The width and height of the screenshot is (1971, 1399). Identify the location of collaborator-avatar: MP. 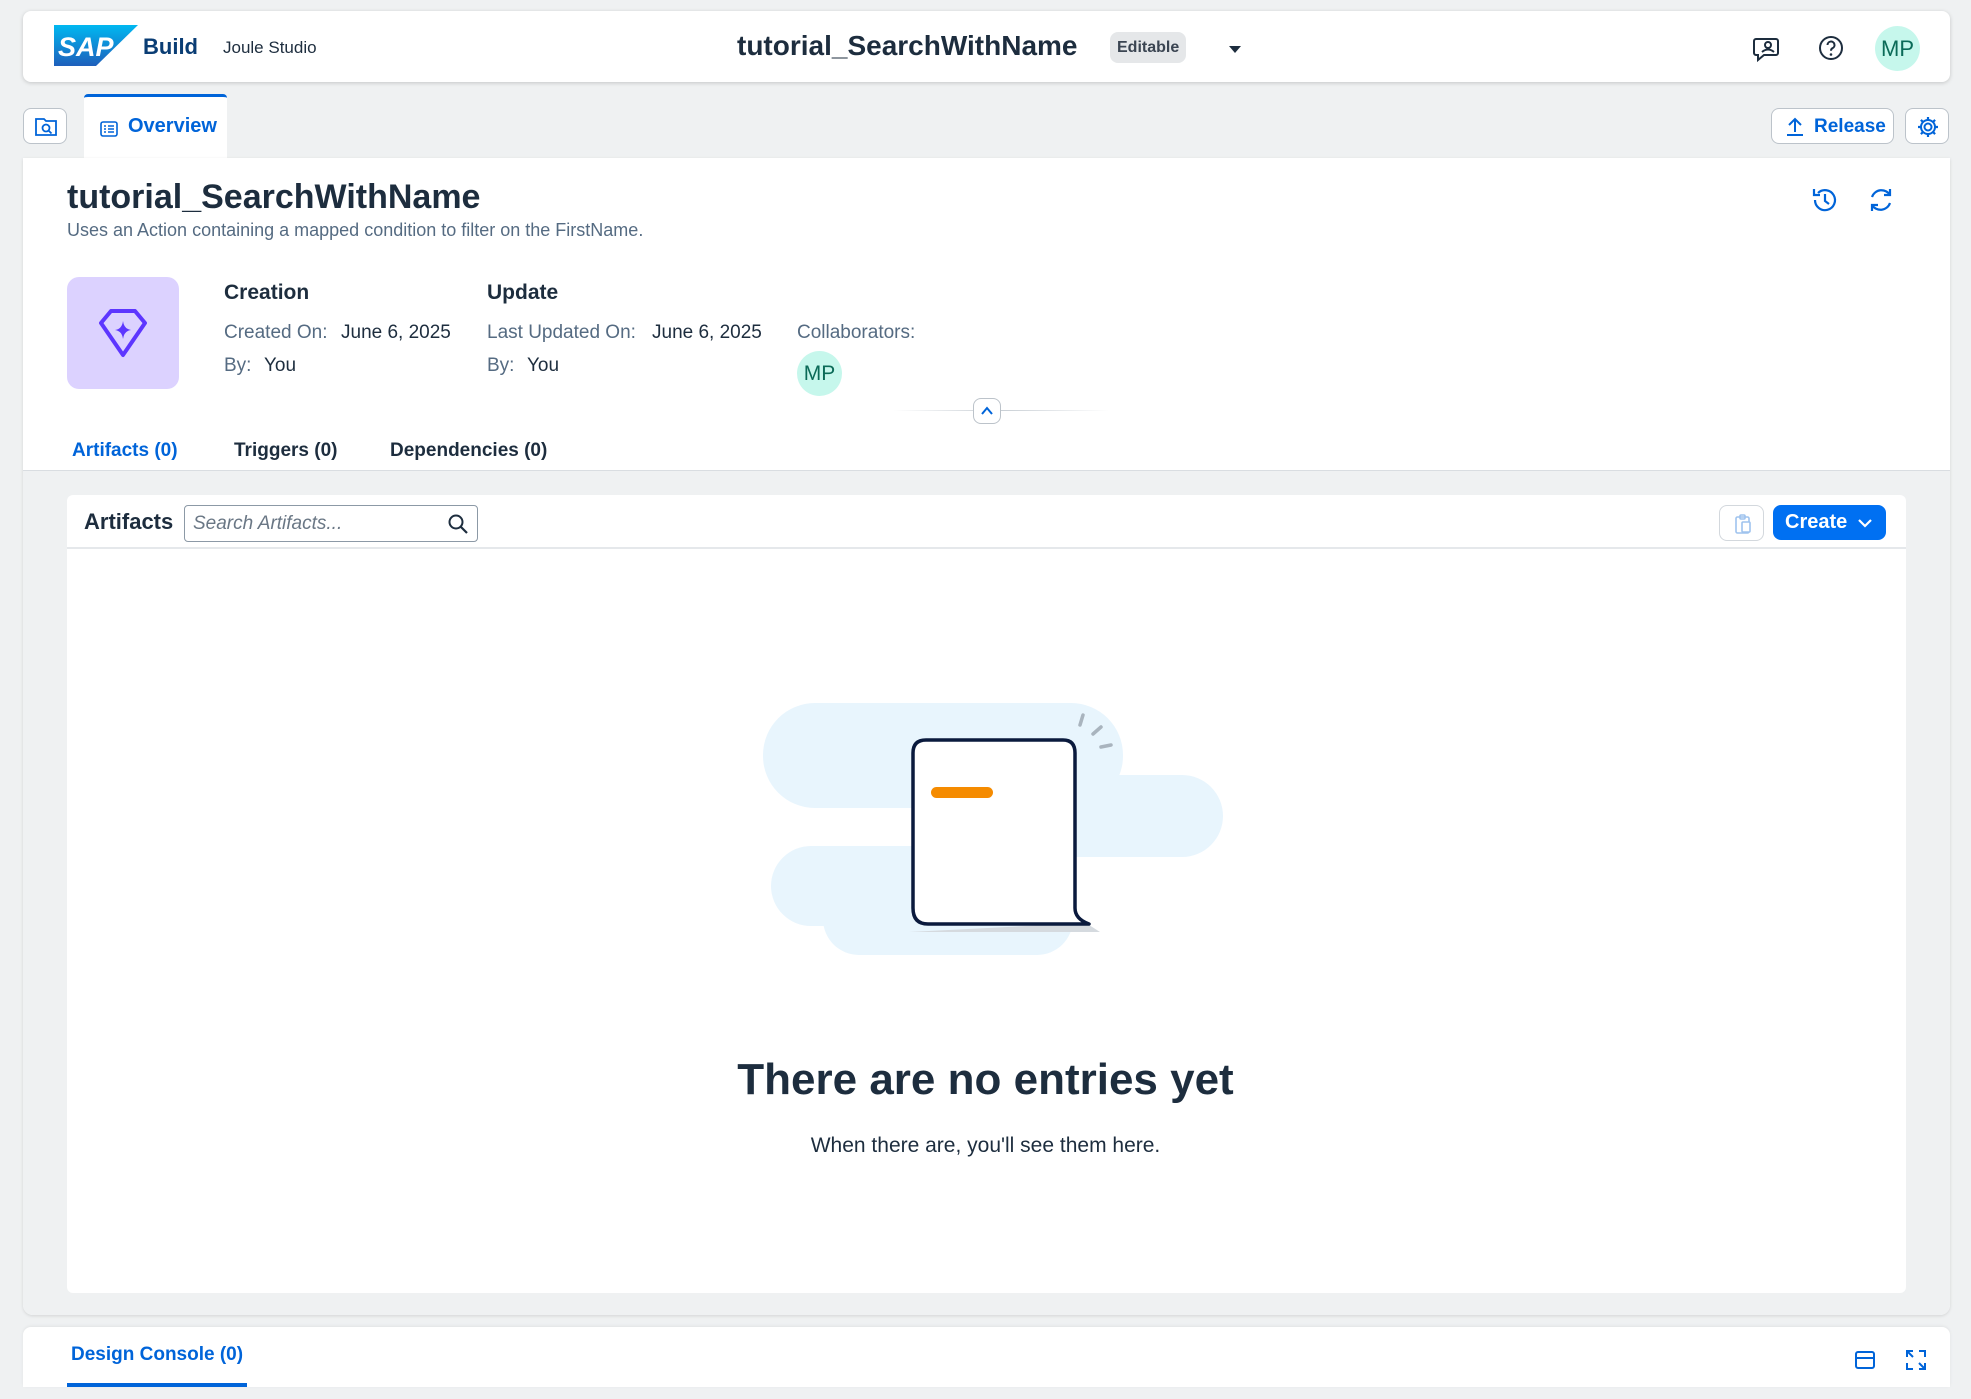
(819, 373).